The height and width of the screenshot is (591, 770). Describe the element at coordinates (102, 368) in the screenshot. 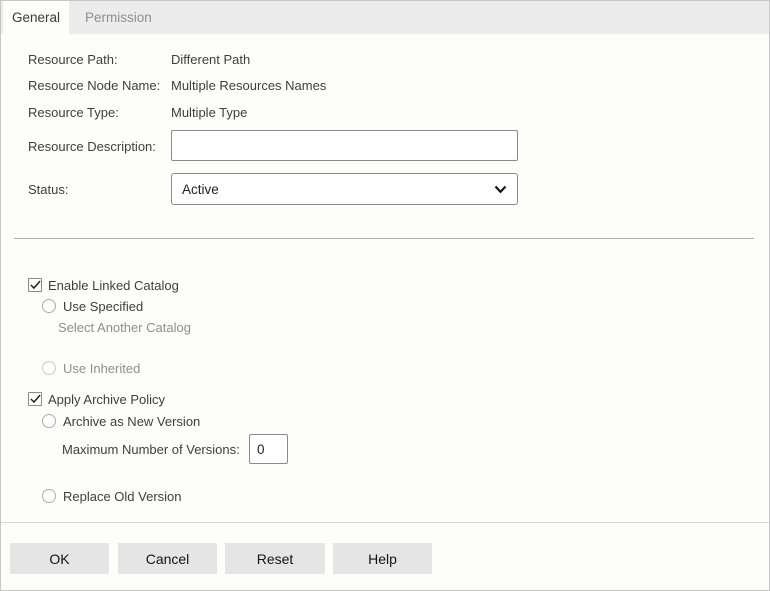

I see `use-inherited-label: Use Inherited` at that location.